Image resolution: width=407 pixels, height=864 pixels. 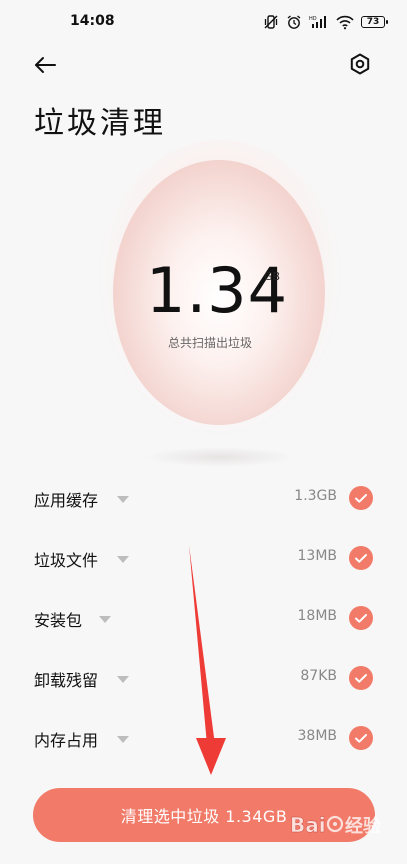 I want to click on status-icons: HD 73, so click(x=325, y=22).